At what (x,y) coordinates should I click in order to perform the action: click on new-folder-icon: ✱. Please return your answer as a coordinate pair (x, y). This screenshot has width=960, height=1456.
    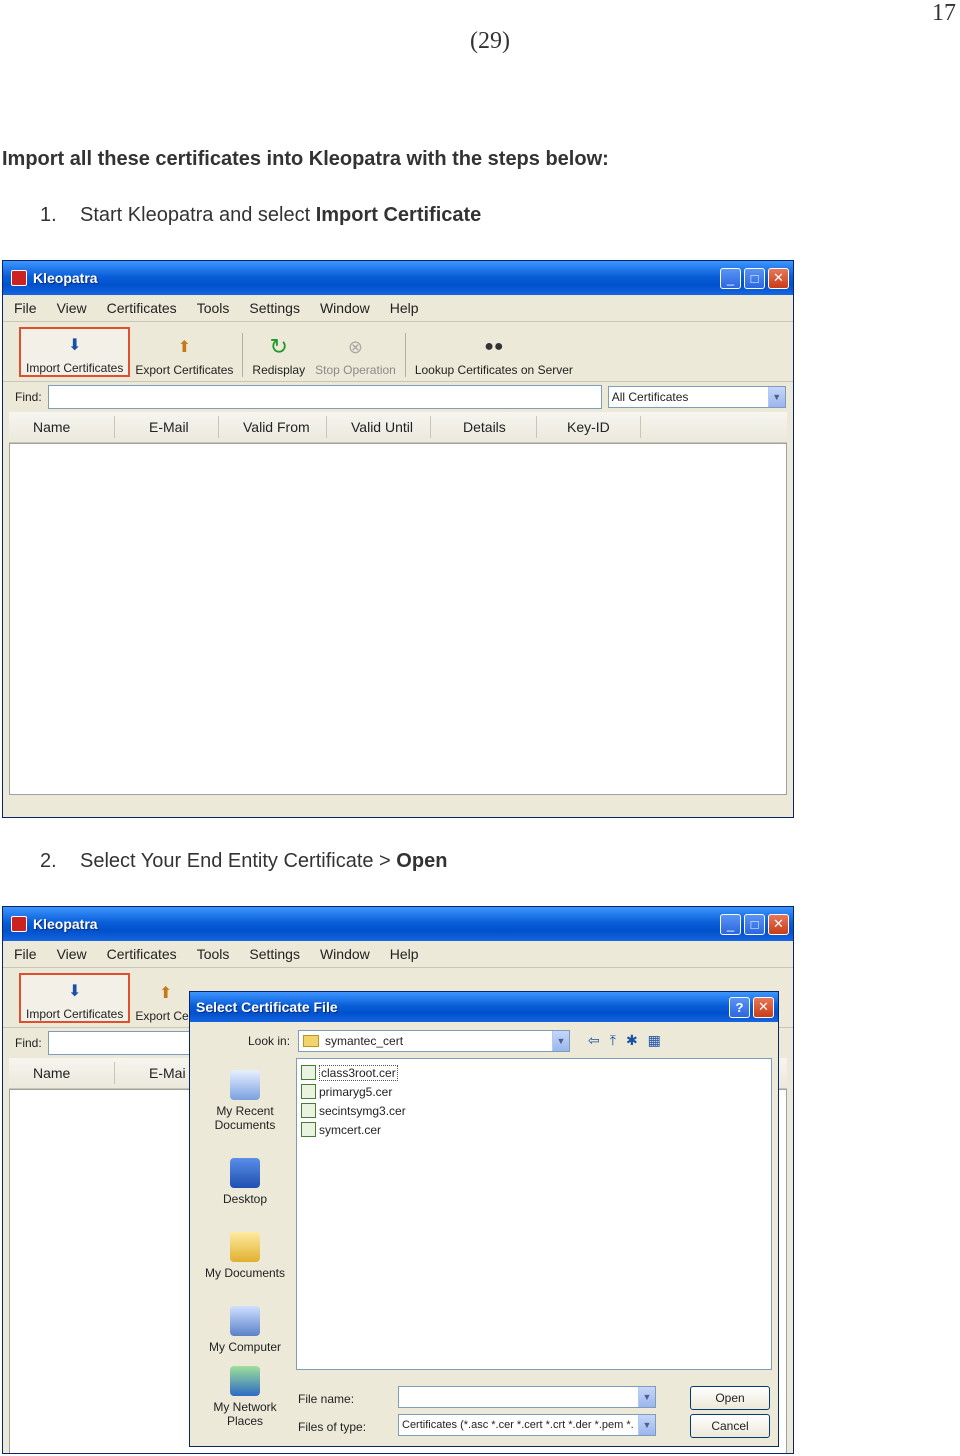
    Looking at the image, I should click on (637, 1040).